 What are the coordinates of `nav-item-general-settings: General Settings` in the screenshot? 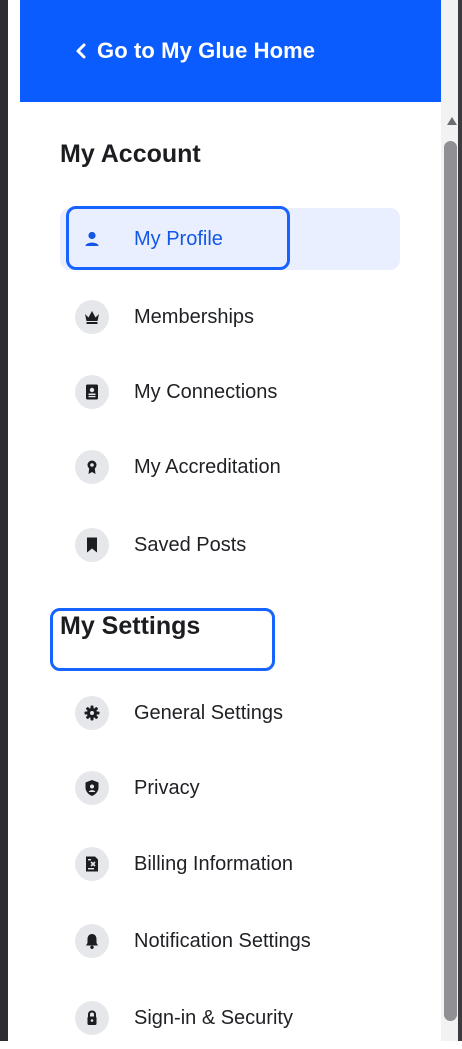 It's located at (230, 713).